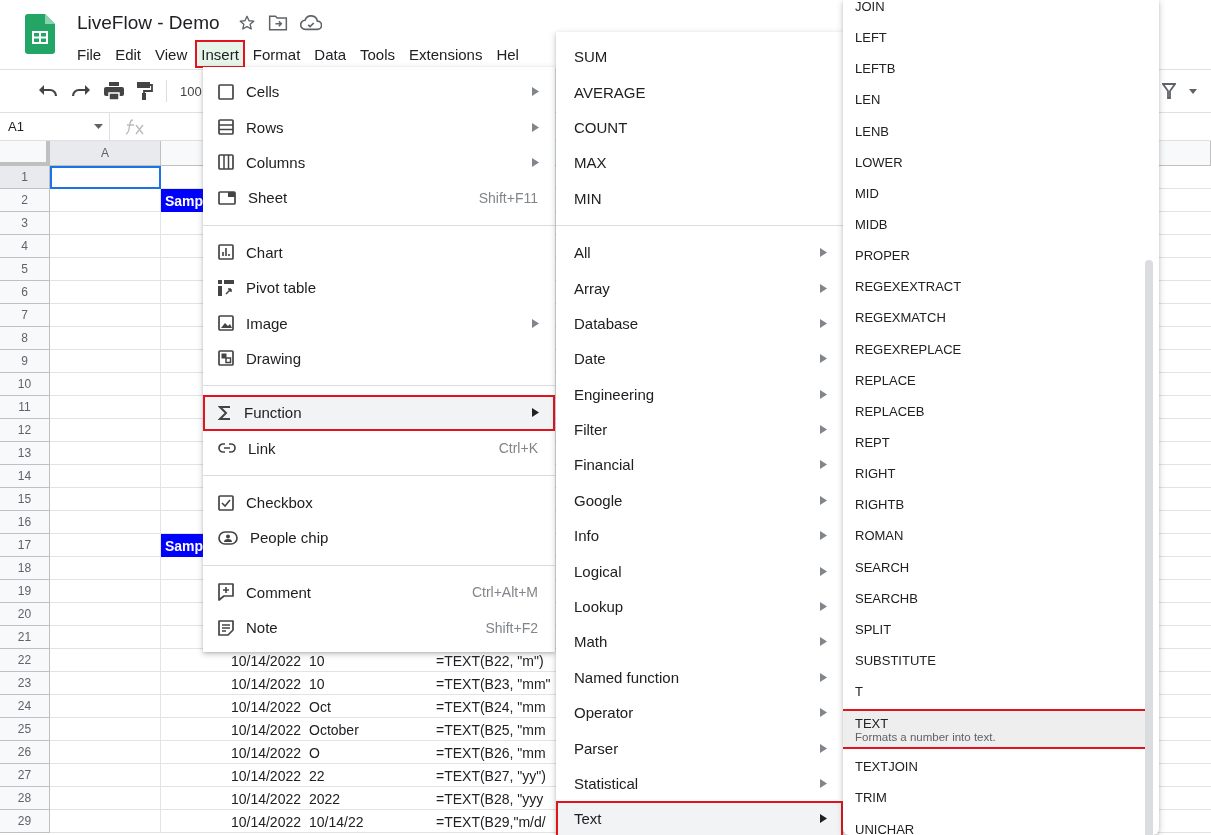 This screenshot has width=1211, height=835. What do you see at coordinates (25, 292) in the screenshot?
I see `row-header: 6` at bounding box center [25, 292].